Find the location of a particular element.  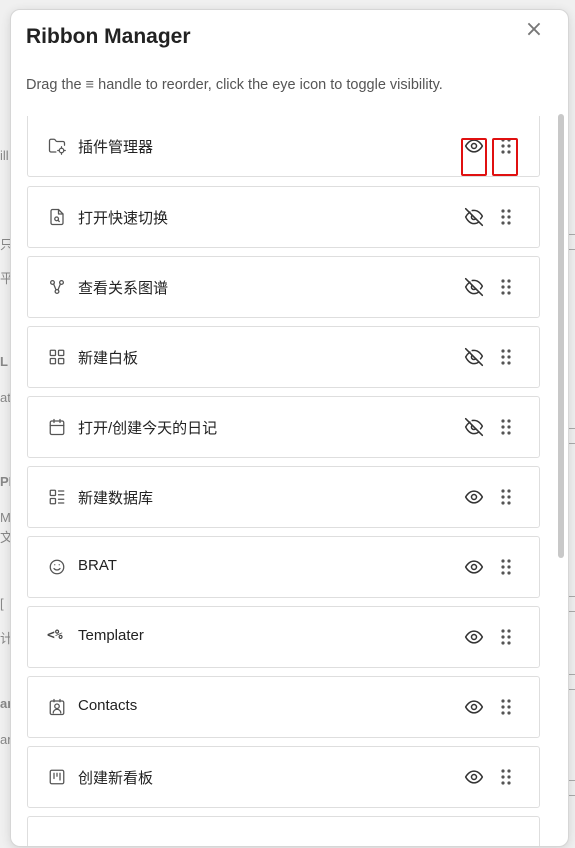

scrollbar is located at coordinates (561, 474).